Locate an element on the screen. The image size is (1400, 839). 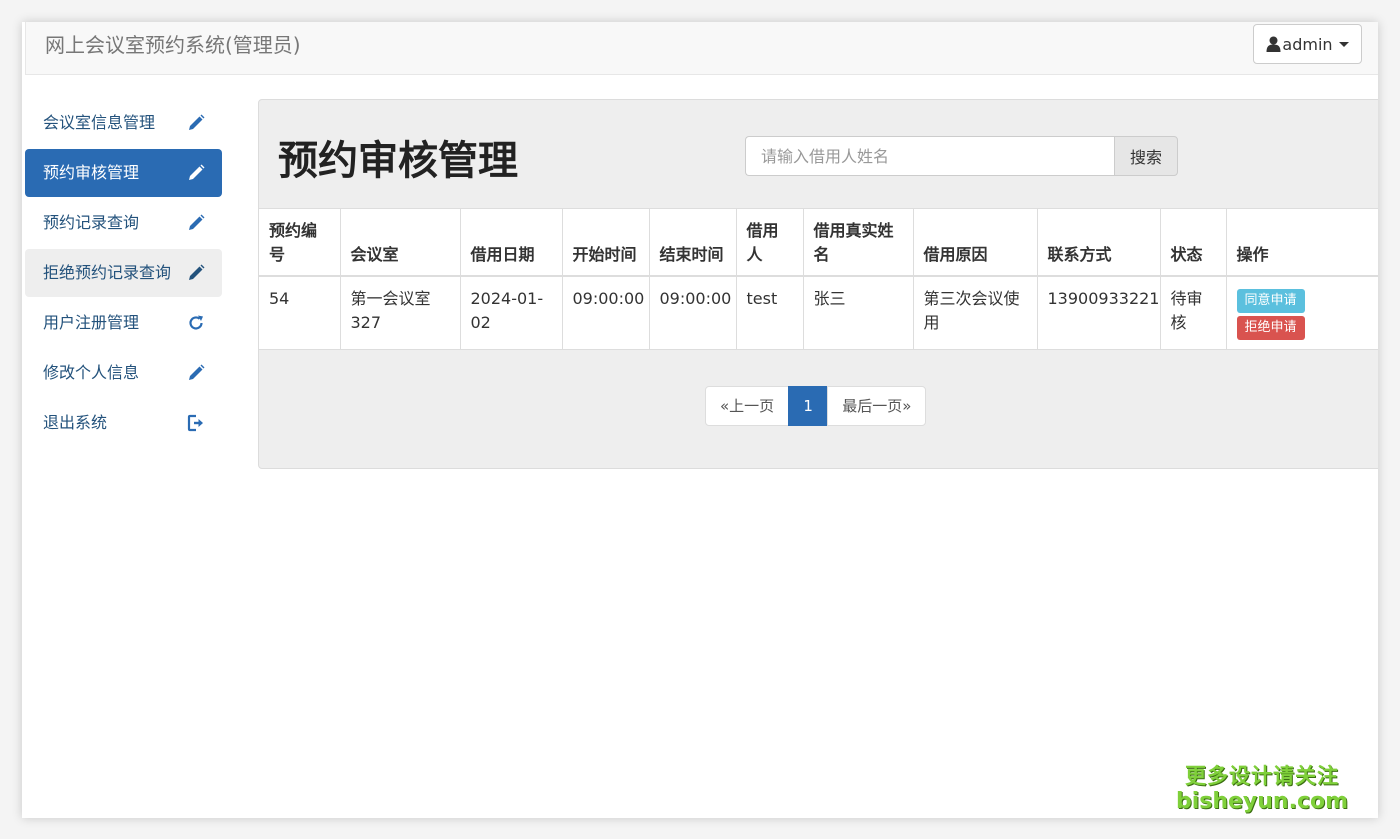
column-header: 借用真实姓名 is located at coordinates (858, 243).